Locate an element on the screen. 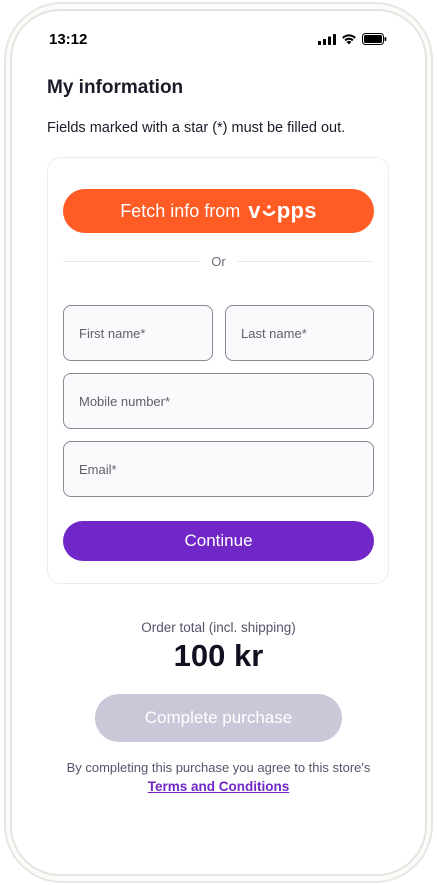 The image size is (437, 885). status-bar: 13:12 is located at coordinates (218, 40).